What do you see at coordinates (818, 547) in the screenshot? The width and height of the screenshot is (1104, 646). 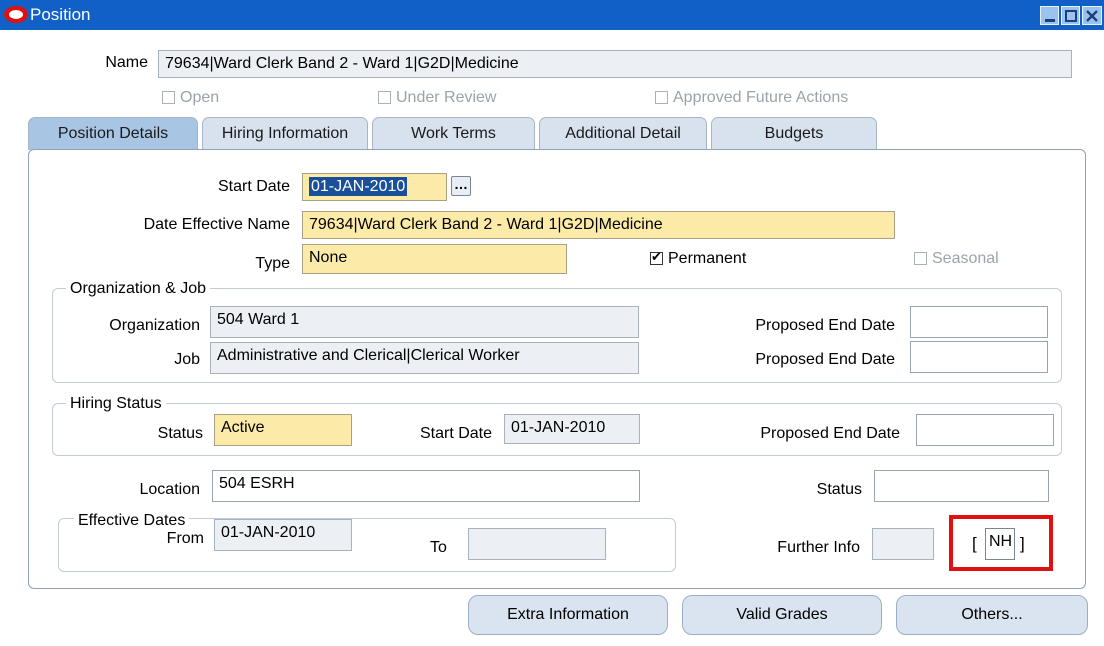 I see `further-info-label: Further Info` at bounding box center [818, 547].